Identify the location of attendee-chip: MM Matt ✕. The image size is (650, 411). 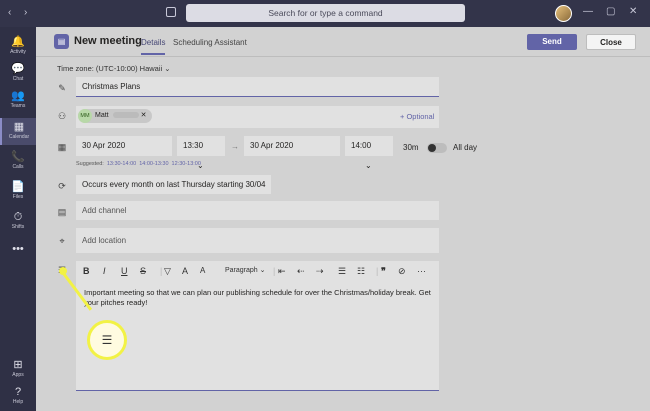
(115, 116).